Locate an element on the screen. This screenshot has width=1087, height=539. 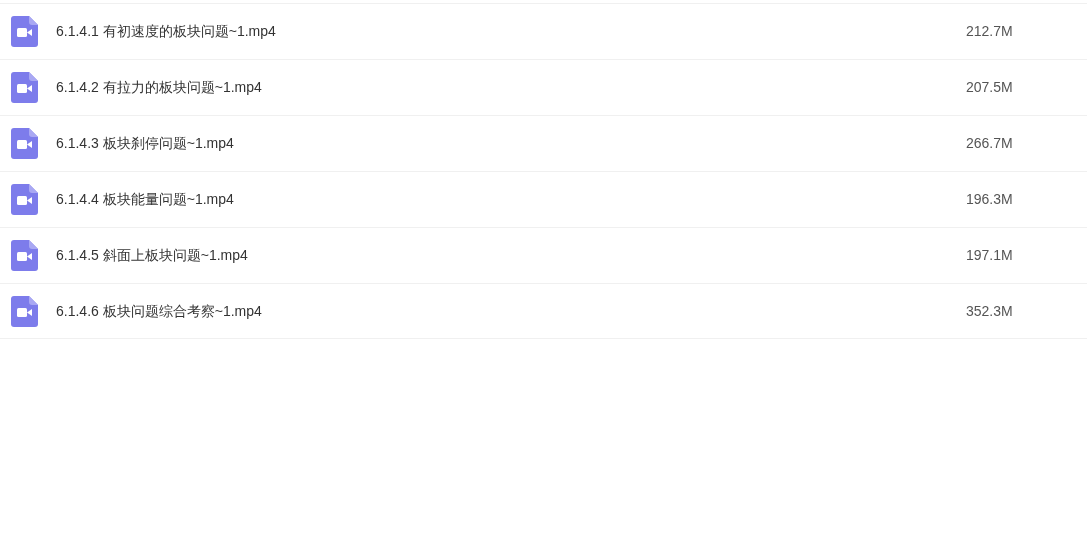
file-name: 6.1.4.5 斜面上板块问题~1.mp4 is located at coordinates (152, 255).